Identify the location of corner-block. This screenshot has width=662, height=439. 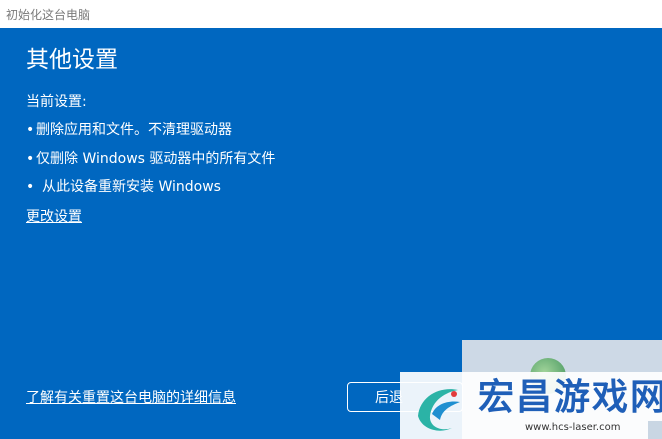
(655, 430).